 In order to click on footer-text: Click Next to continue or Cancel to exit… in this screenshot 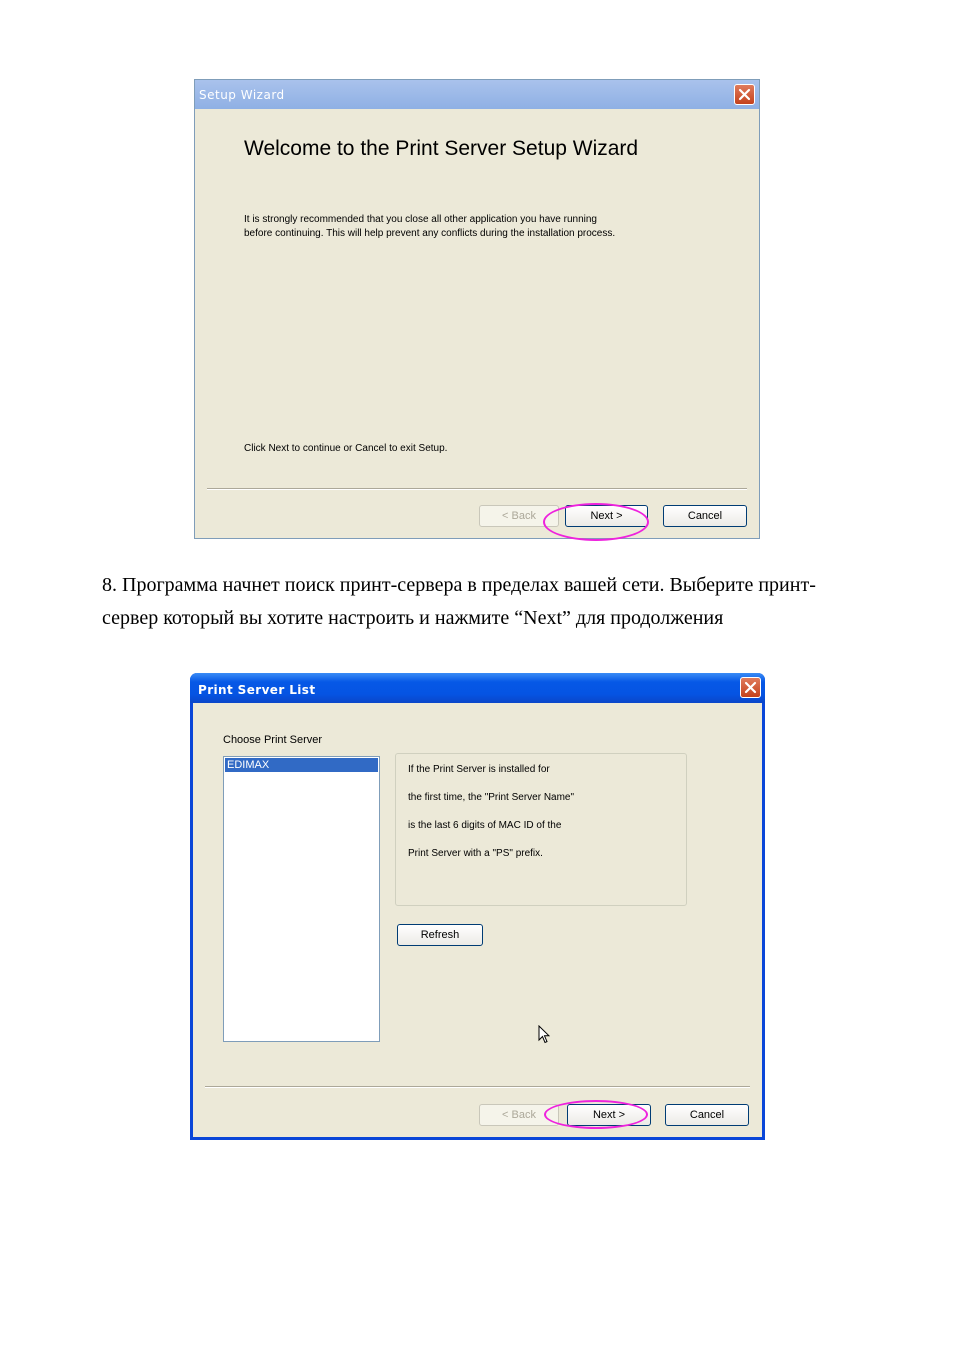, I will do `click(346, 448)`.